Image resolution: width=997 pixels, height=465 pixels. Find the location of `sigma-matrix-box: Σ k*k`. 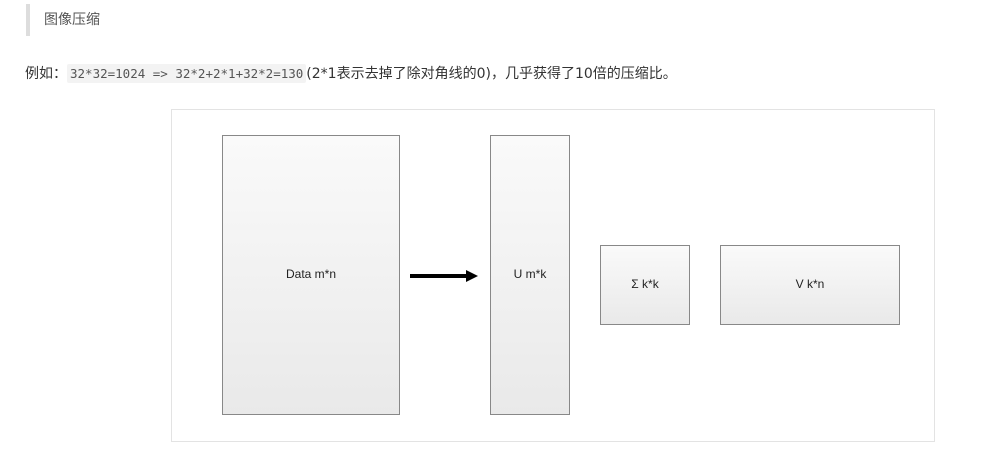

sigma-matrix-box: Σ k*k is located at coordinates (645, 285).